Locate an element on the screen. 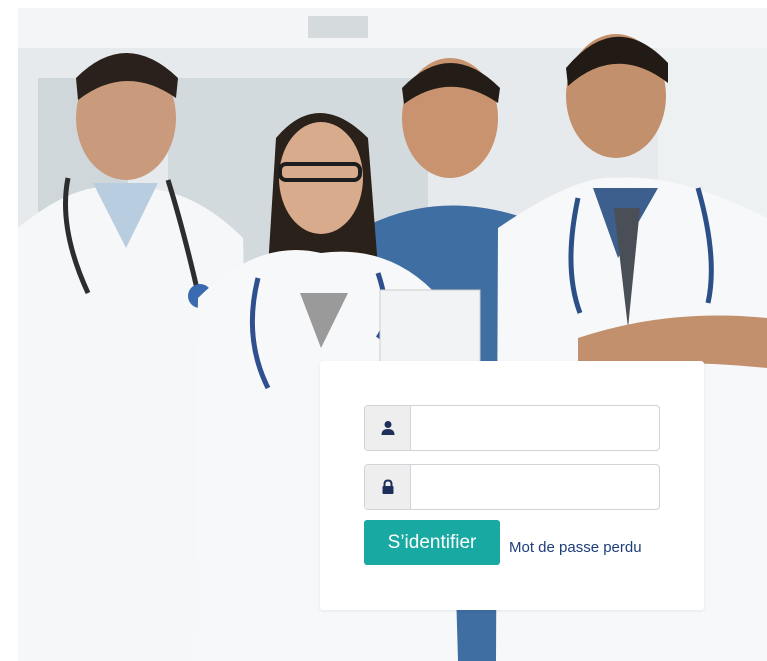 Image resolution: width=767 pixels, height=661 pixels. username-input is located at coordinates (535, 428).